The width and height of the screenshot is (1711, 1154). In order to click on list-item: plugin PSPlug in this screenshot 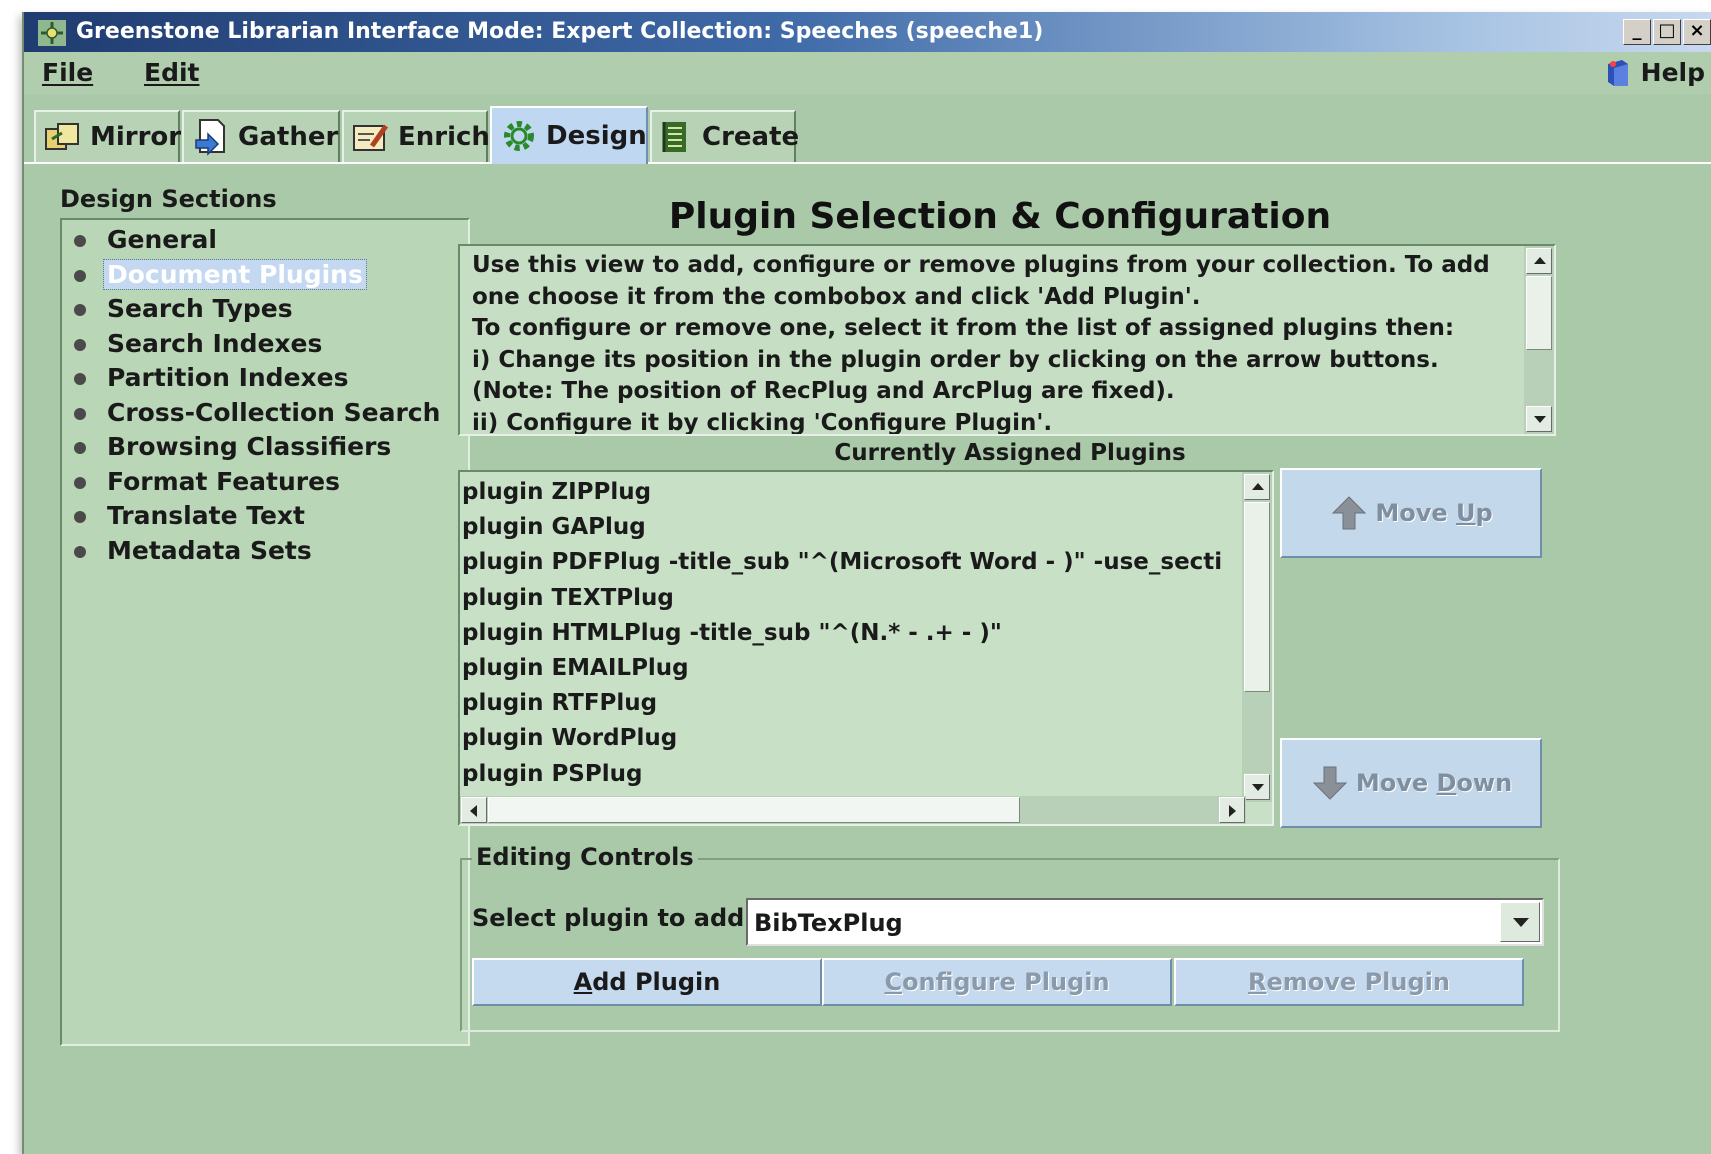, I will do `click(852, 775)`.